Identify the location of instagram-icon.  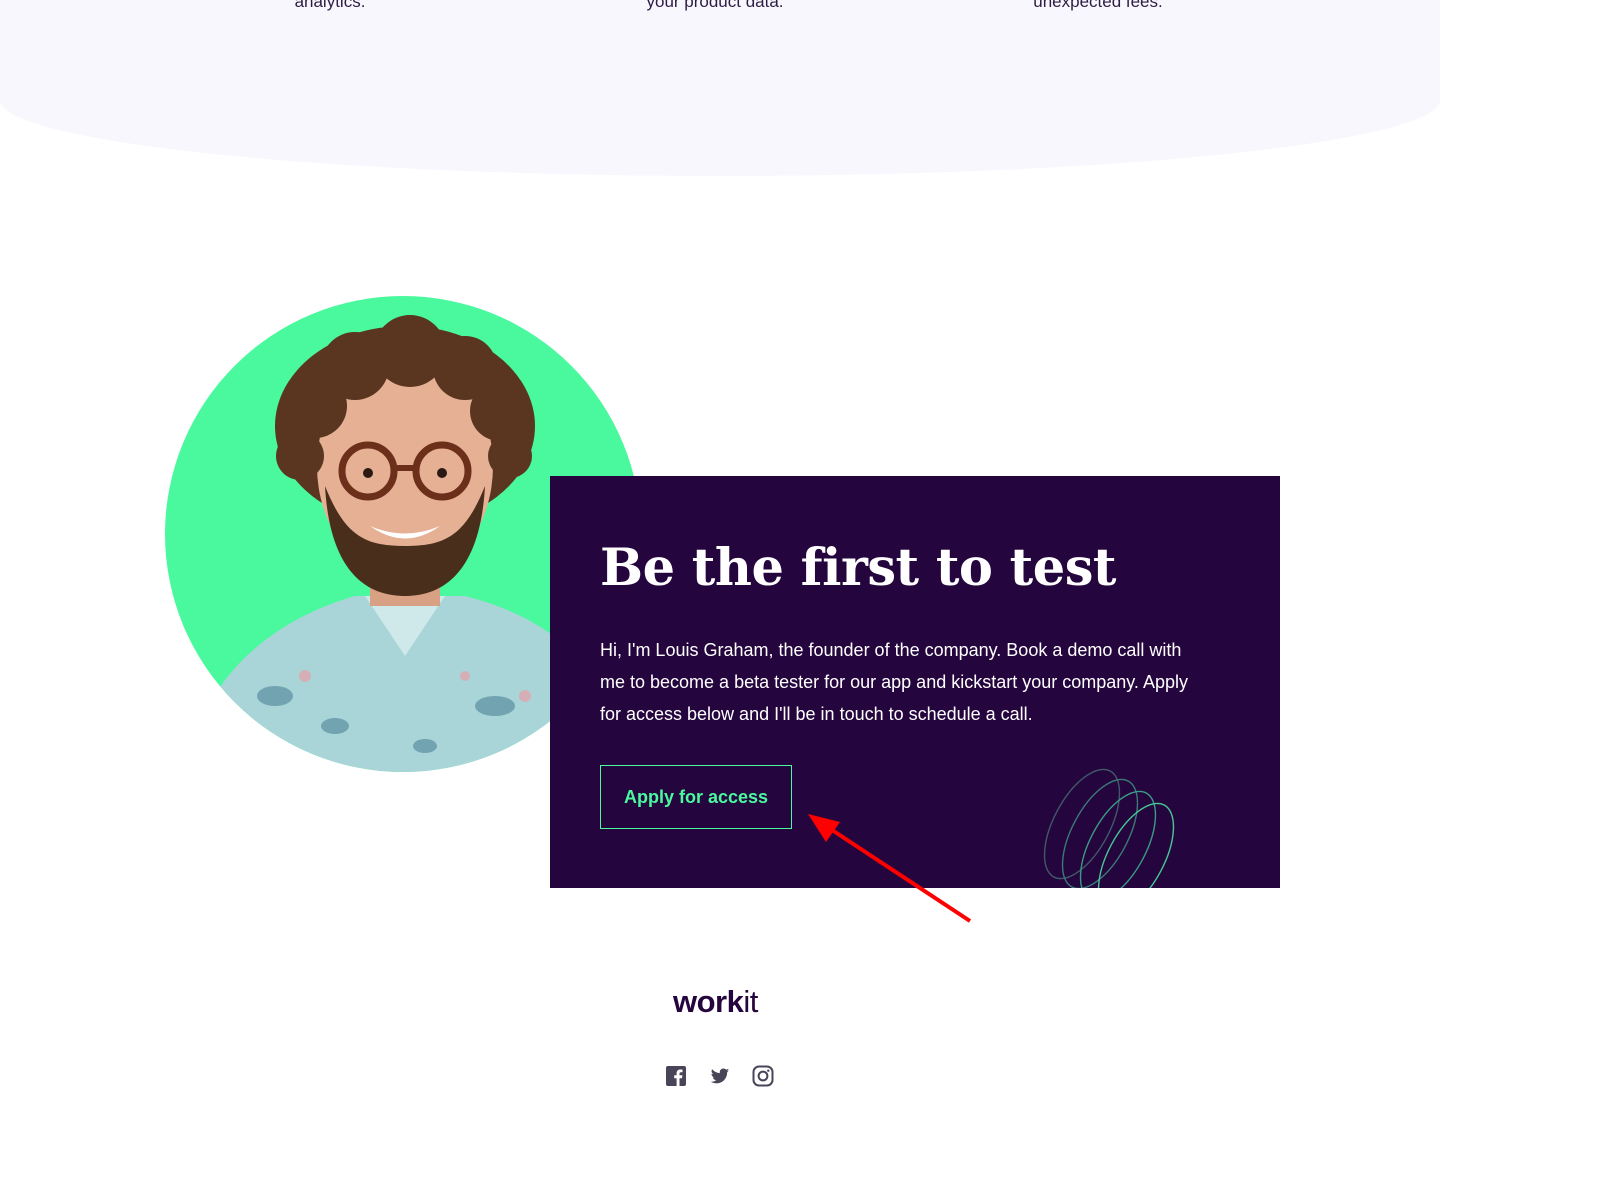
(763, 1076).